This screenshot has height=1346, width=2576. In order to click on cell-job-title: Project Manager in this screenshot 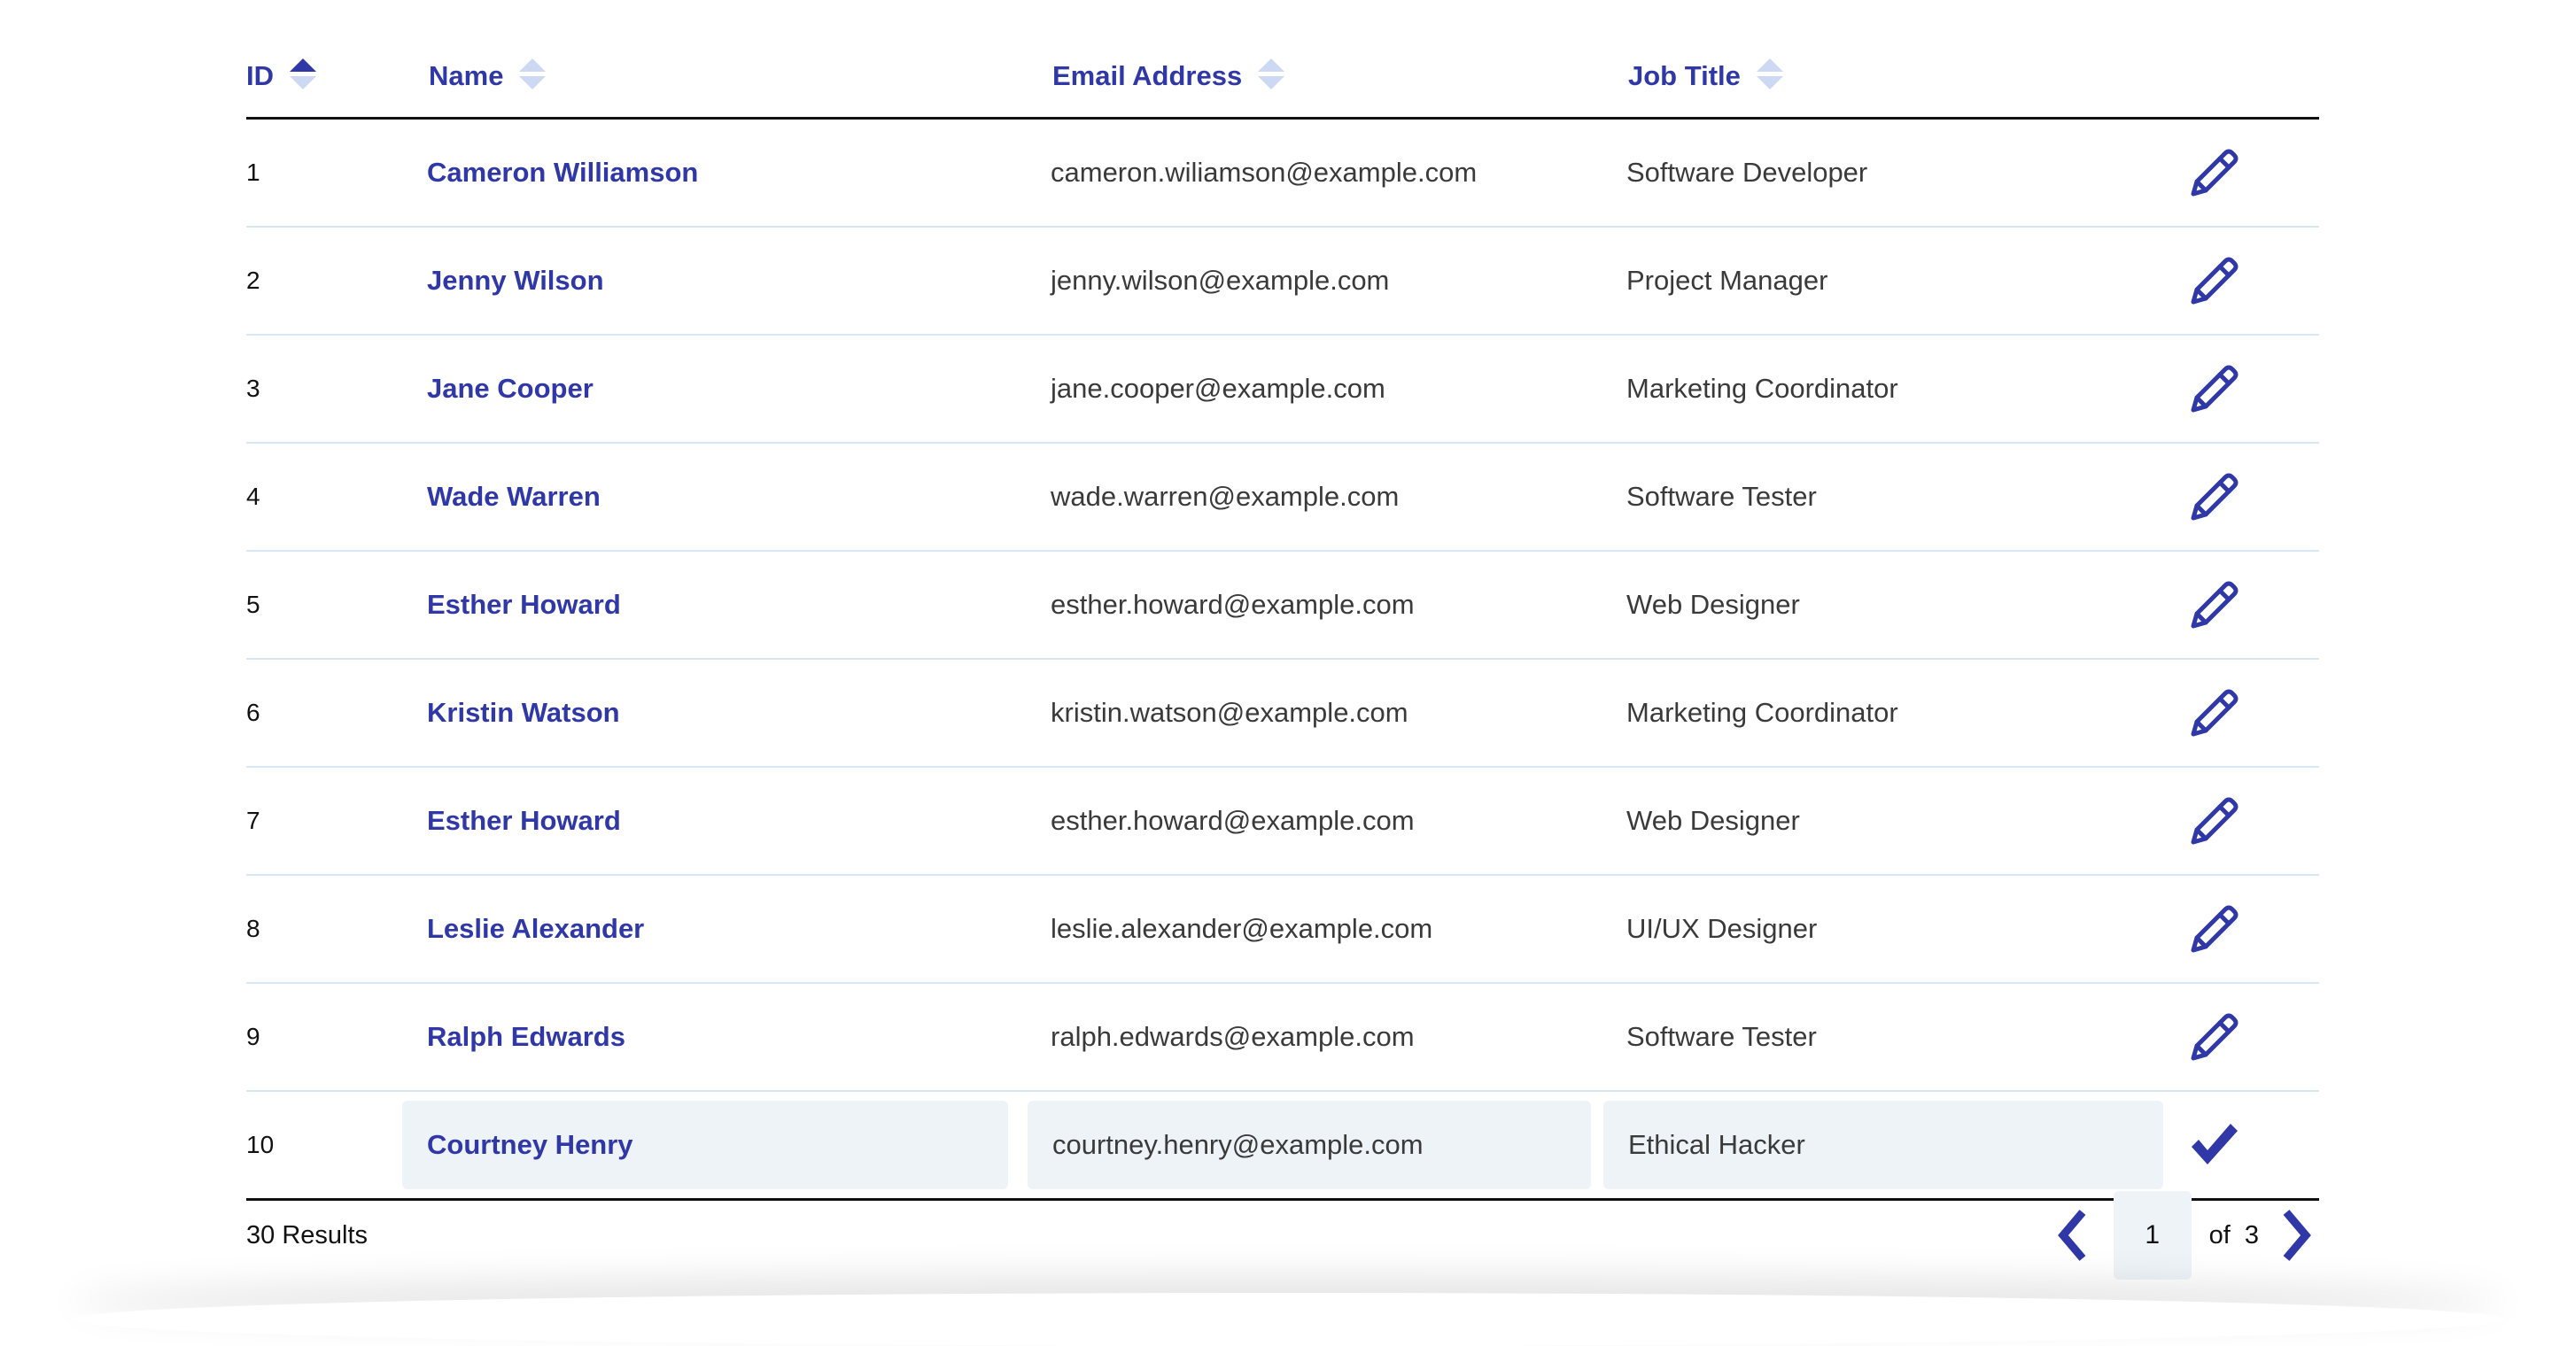, I will do `click(1727, 280)`.